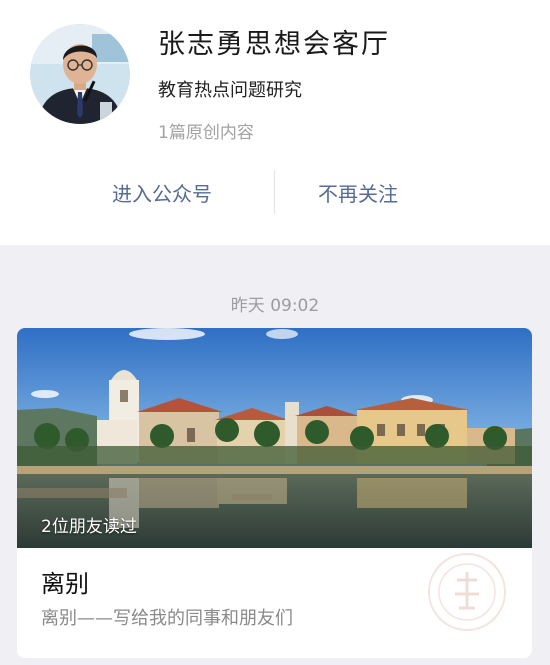 This screenshot has width=550, height=665. Describe the element at coordinates (89, 527) in the screenshot. I see `friends-read-count: 2位朋友读过` at that location.